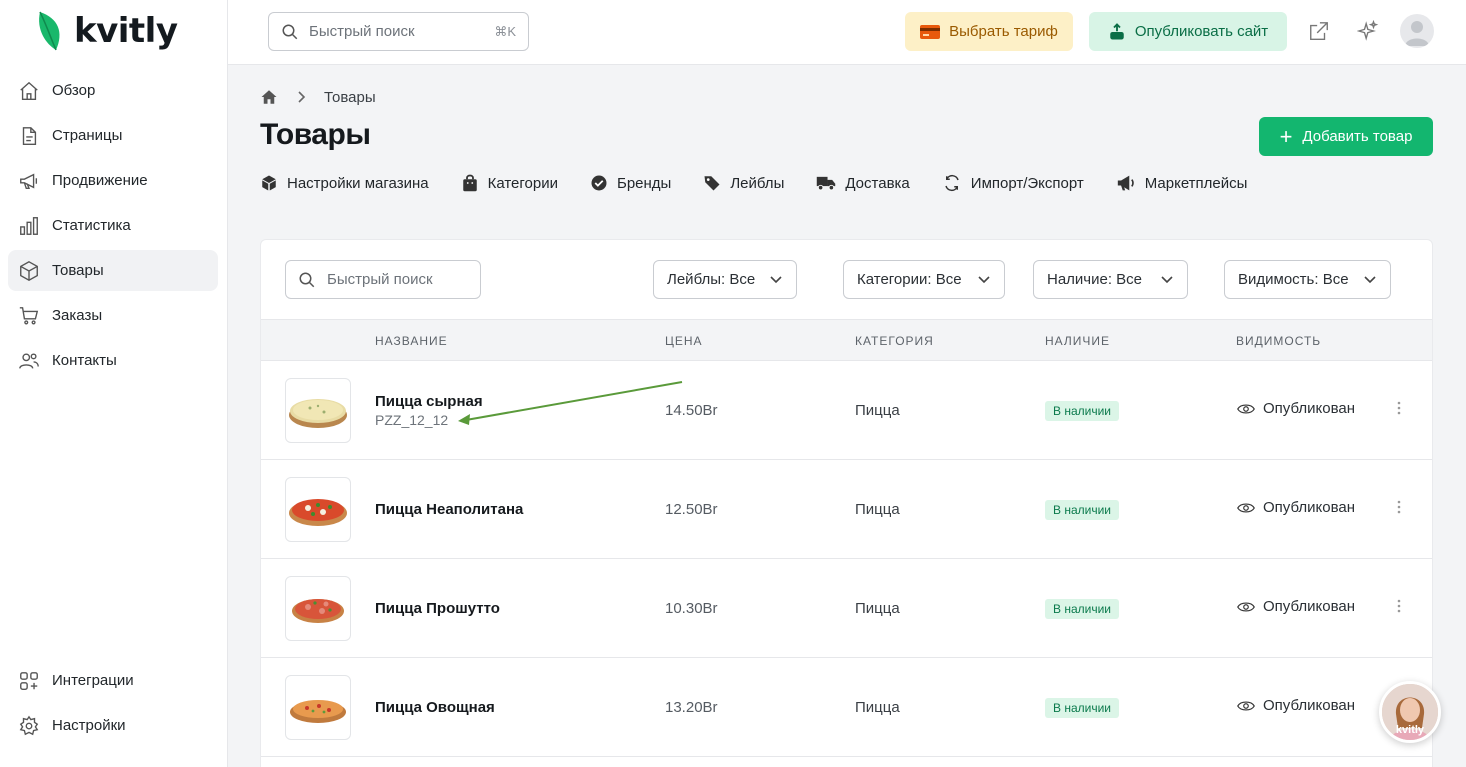  What do you see at coordinates (894, 341) in the screenshot?
I see `column-header-category: КАТЕГОРИЯ` at bounding box center [894, 341].